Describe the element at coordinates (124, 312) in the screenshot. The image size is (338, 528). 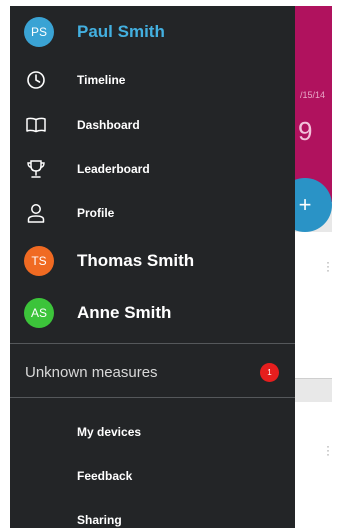
I see `account-name: Anne Smith` at that location.